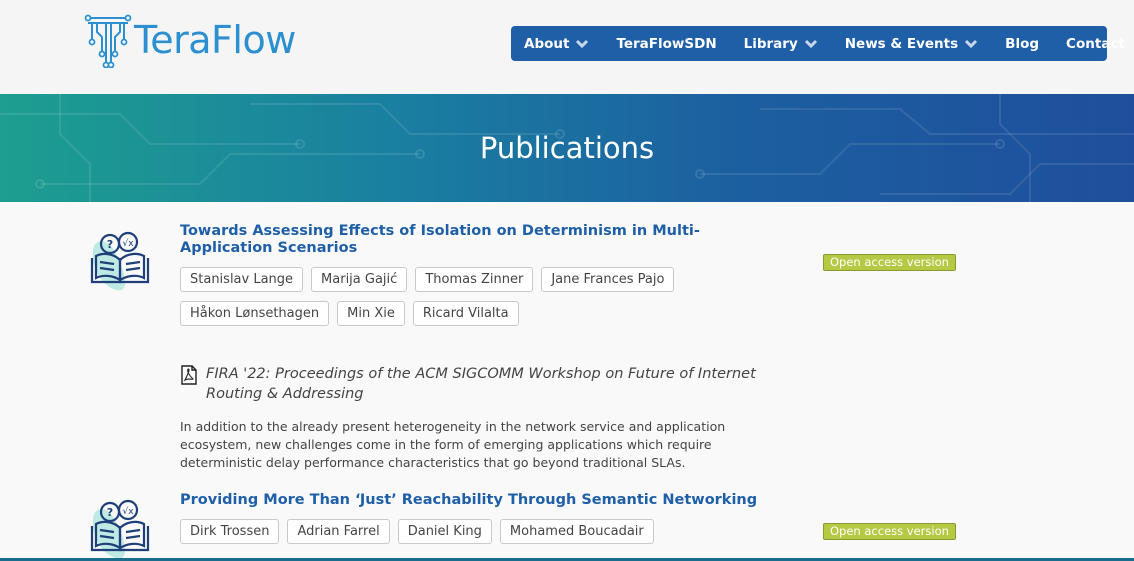  What do you see at coordinates (255, 313) in the screenshot?
I see `author-tag: Håkon Lønsethagen` at bounding box center [255, 313].